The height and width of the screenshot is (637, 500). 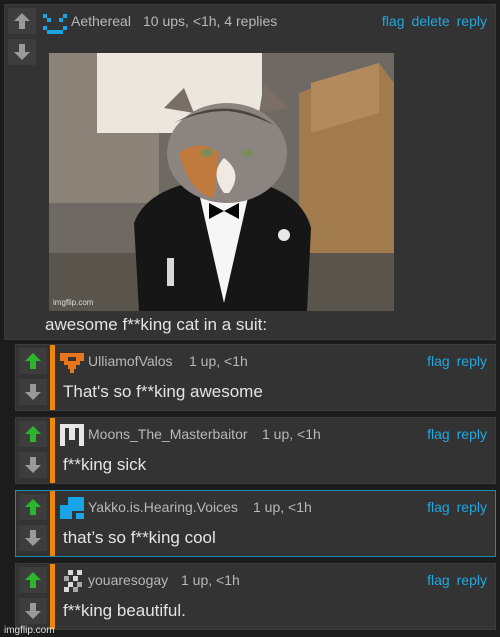 I want to click on comment-stats: 10 ups, <1h, 4 replies, so click(x=210, y=21).